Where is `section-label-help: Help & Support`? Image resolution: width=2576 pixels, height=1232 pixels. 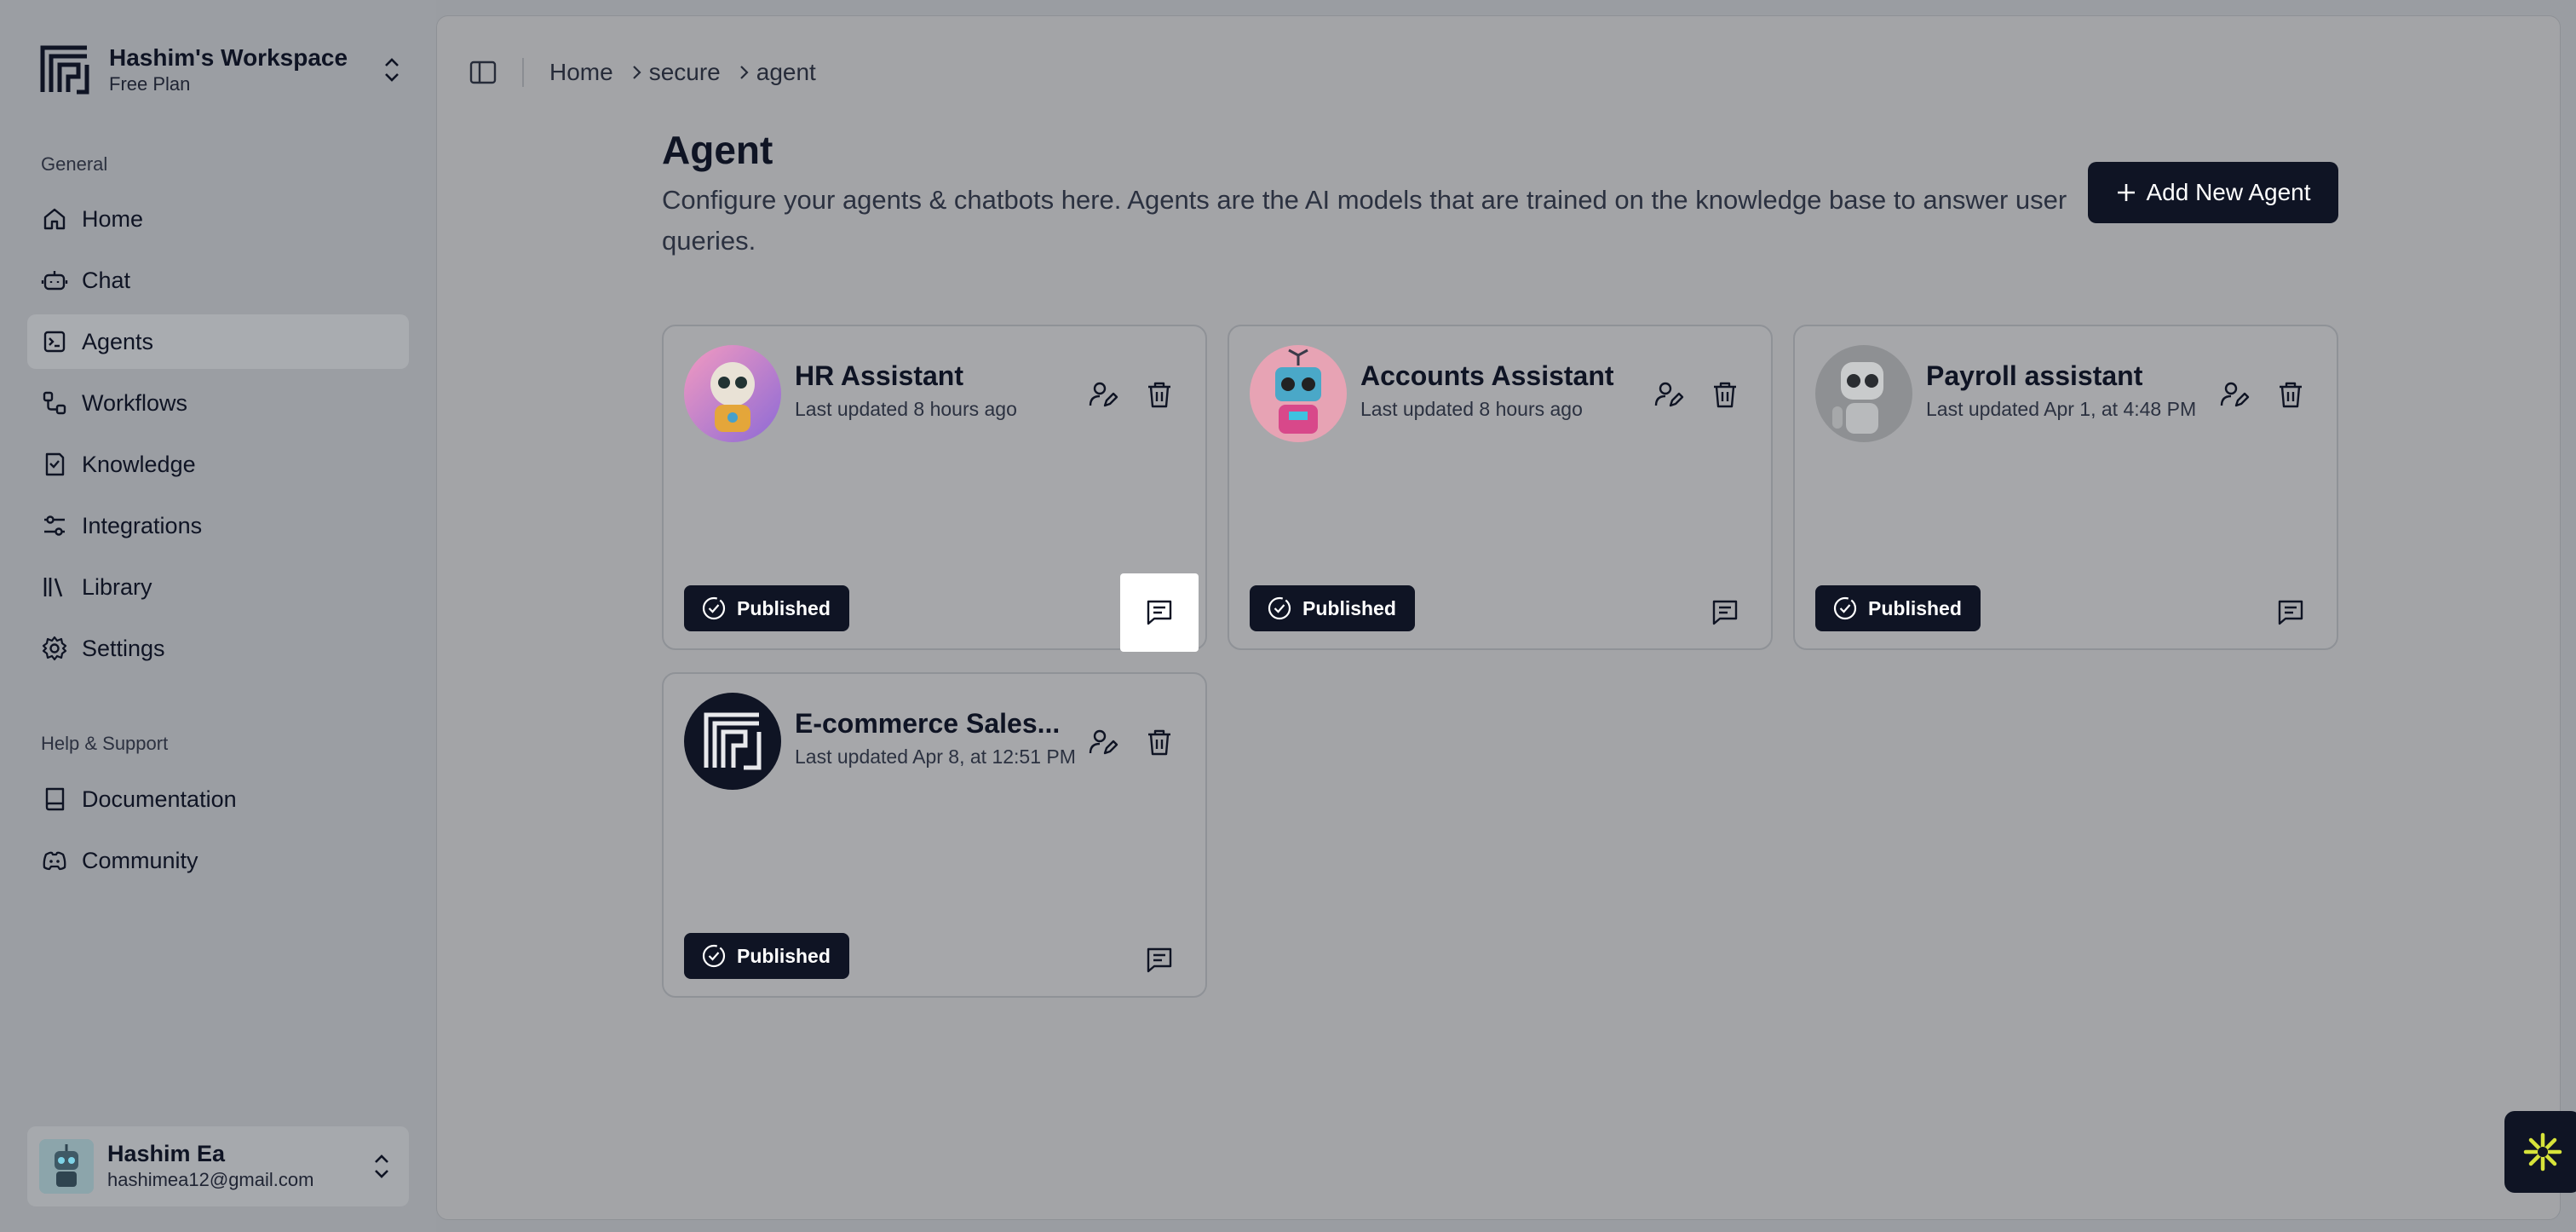 section-label-help: Help & Support is located at coordinates (105, 743).